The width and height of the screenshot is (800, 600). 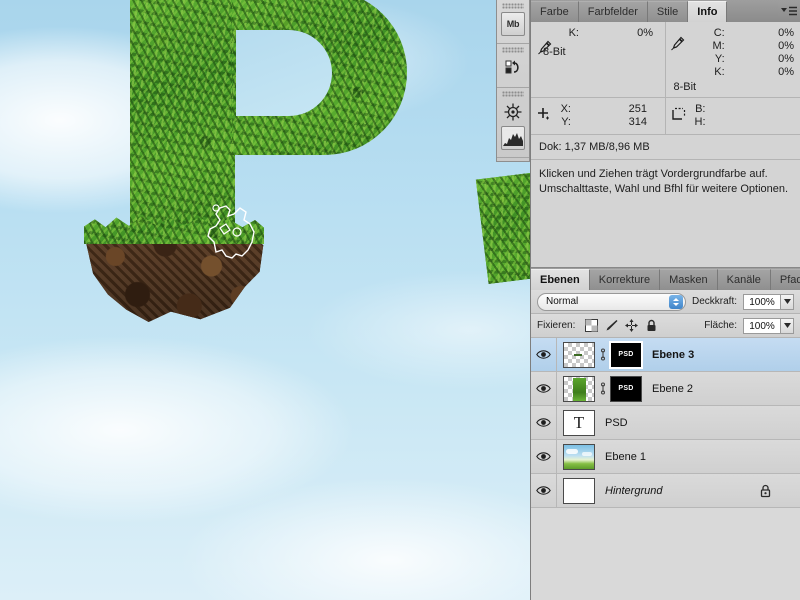 I want to click on tab-korrekturen: Korrekture, so click(x=625, y=279).